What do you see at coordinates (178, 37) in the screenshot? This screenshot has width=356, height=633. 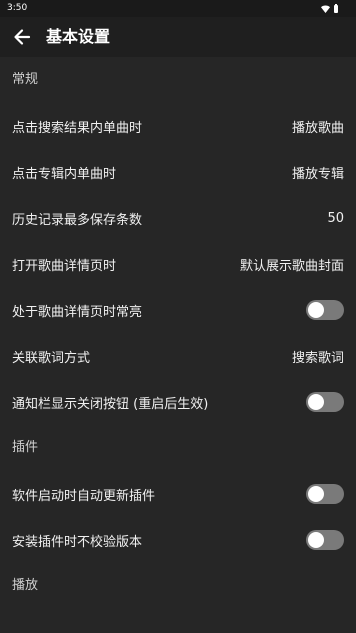 I see `app-bar: 基本设置` at bounding box center [178, 37].